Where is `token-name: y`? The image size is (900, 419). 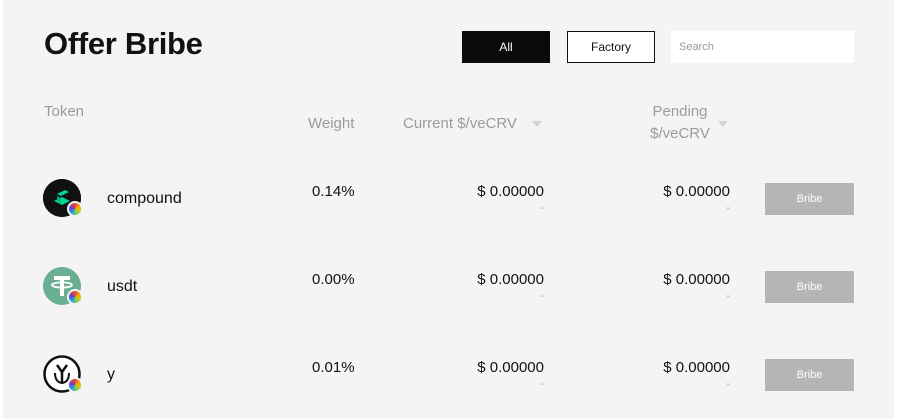
token-name: y is located at coordinates (111, 374).